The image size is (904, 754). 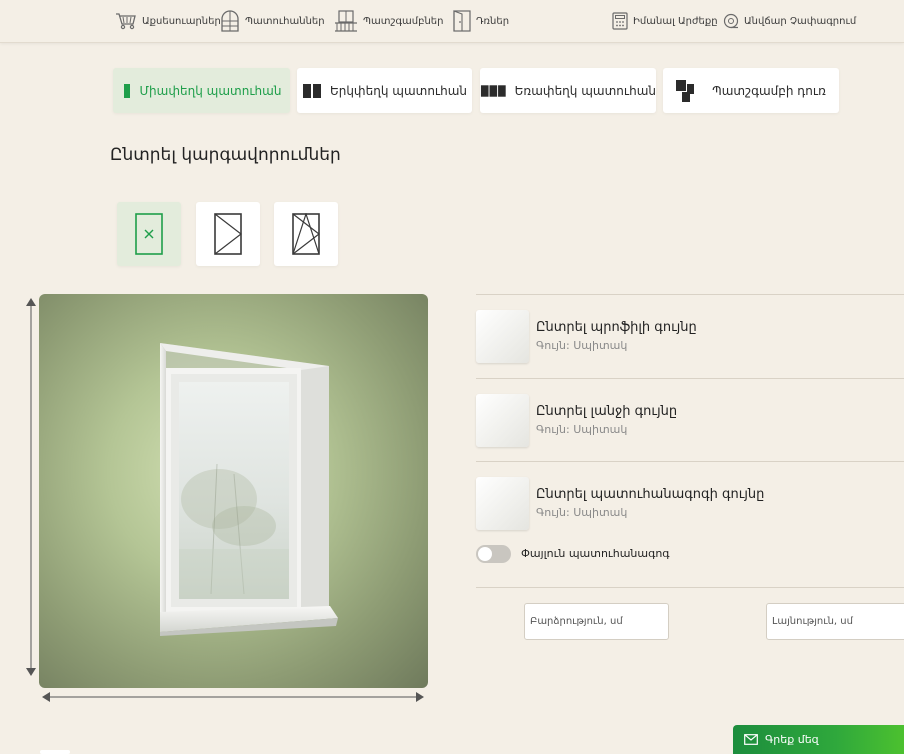 I want to click on bottom-chip, so click(x=55, y=752).